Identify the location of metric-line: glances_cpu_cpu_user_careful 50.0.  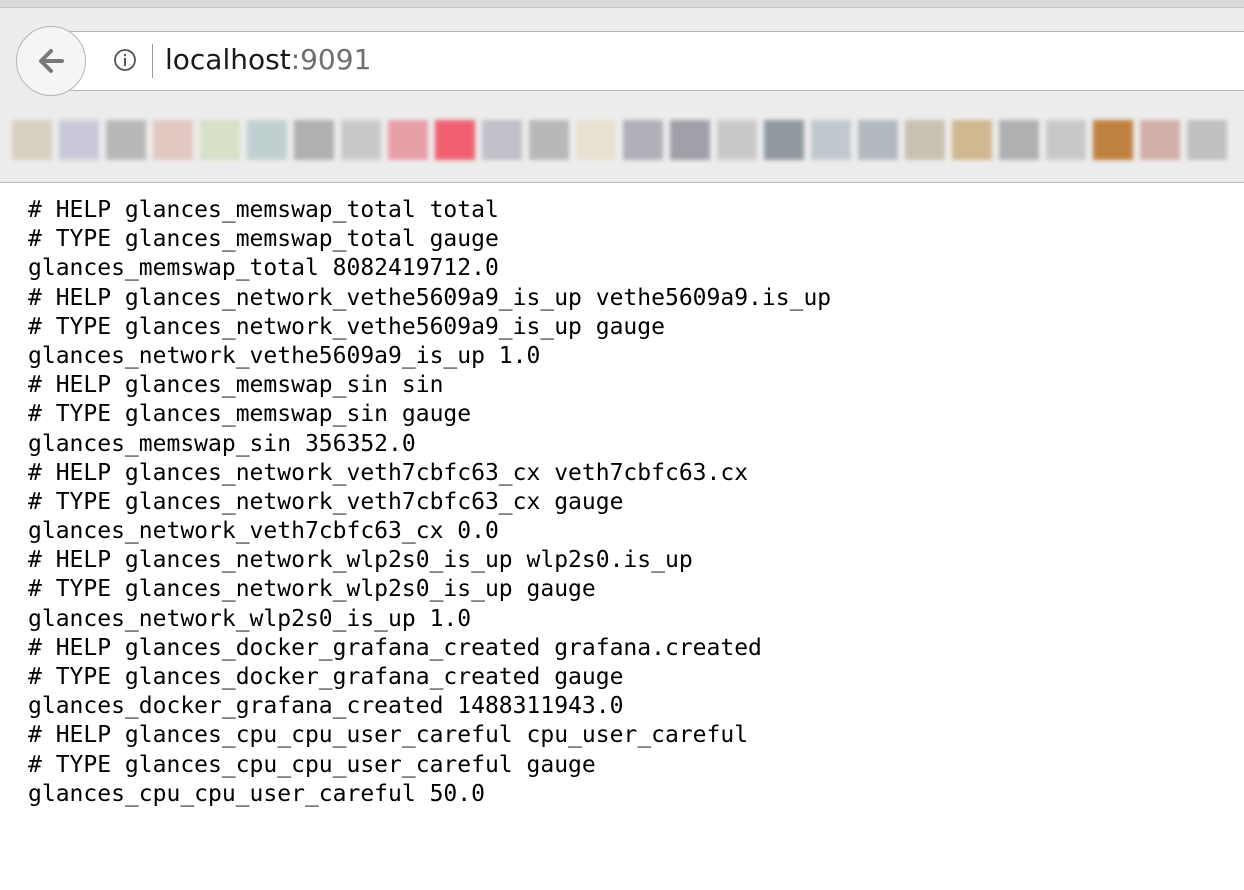
(256, 793).